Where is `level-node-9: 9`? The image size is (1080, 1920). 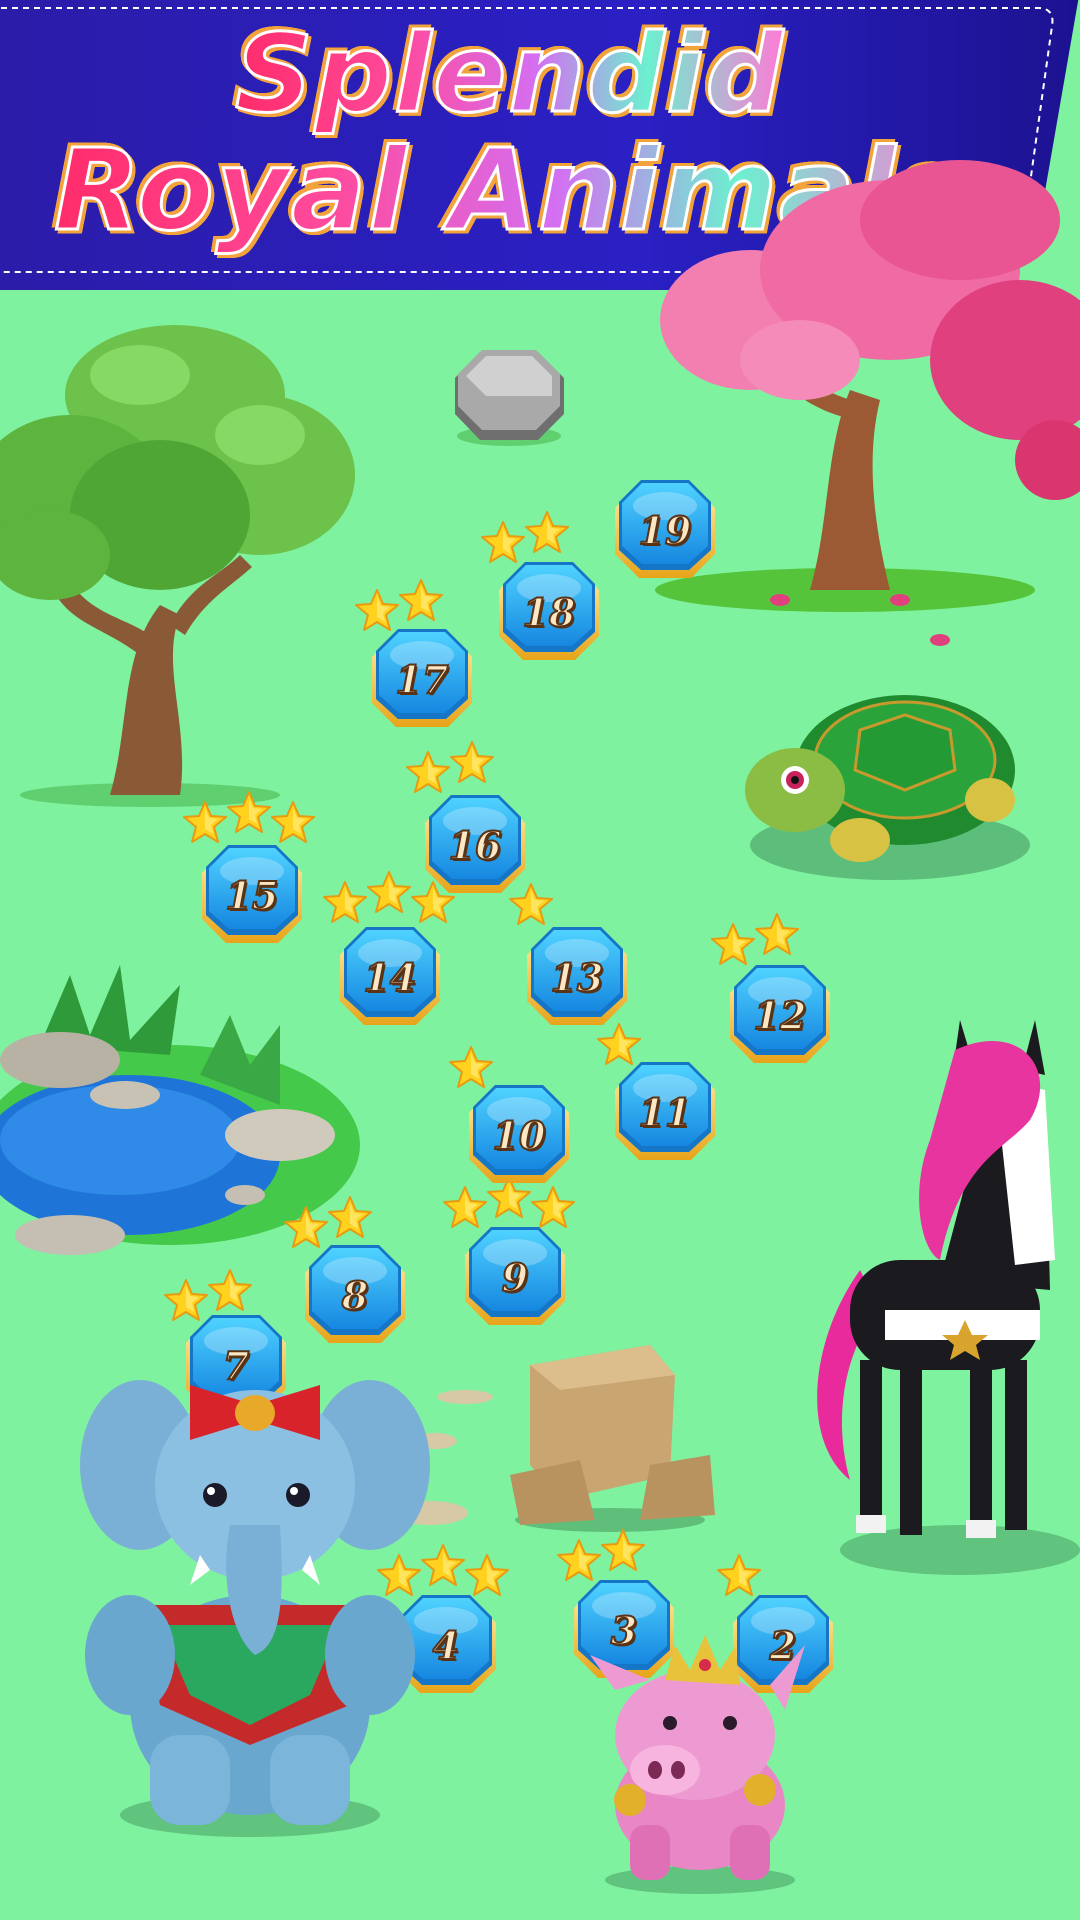 level-node-9: 9 is located at coordinates (515, 1277).